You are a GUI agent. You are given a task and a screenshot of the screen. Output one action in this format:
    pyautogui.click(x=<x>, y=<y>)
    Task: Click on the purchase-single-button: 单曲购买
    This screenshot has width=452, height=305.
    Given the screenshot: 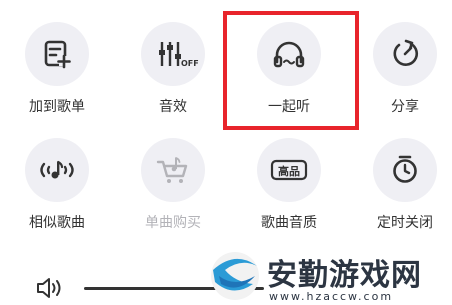 What is the action you would take?
    pyautogui.click(x=173, y=173)
    